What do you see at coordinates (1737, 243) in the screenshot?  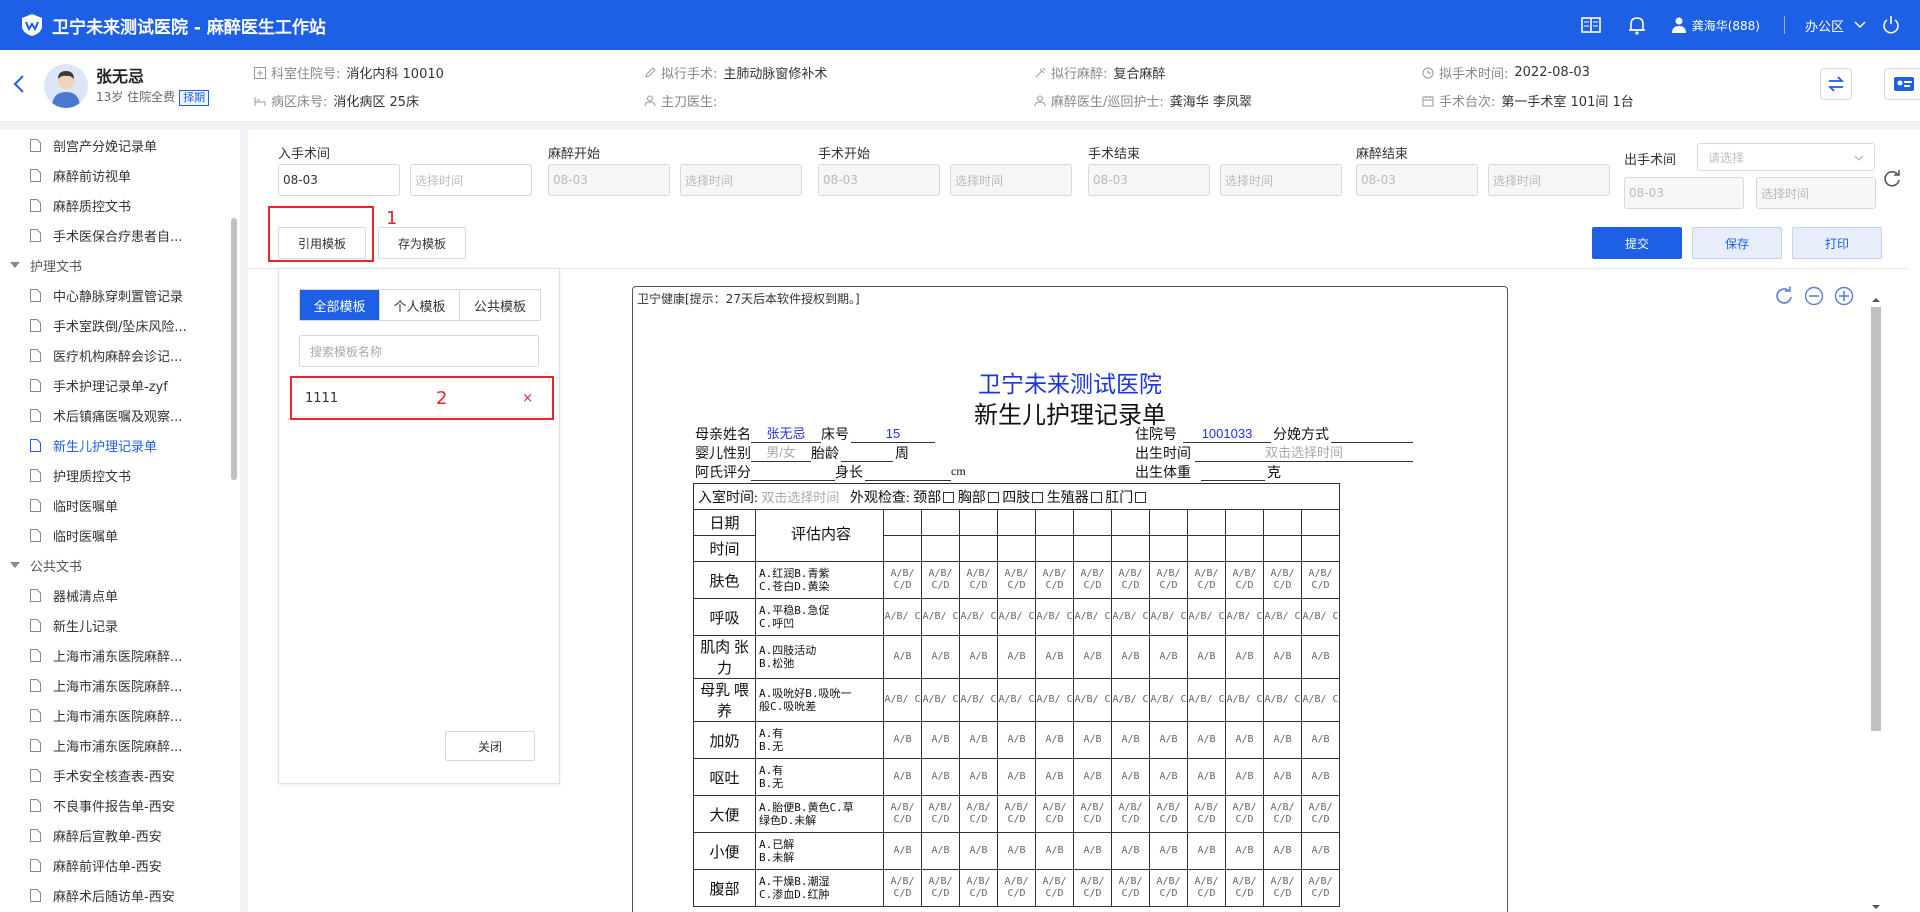 I see `save-button: 保存` at bounding box center [1737, 243].